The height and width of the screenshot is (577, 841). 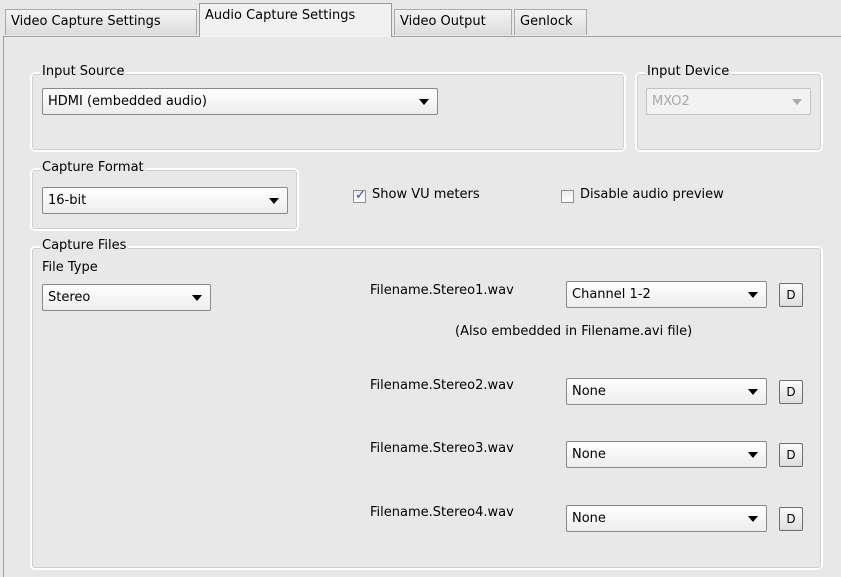 I want to click on disable-audio-preview-label: Disable audio preview, so click(x=652, y=194).